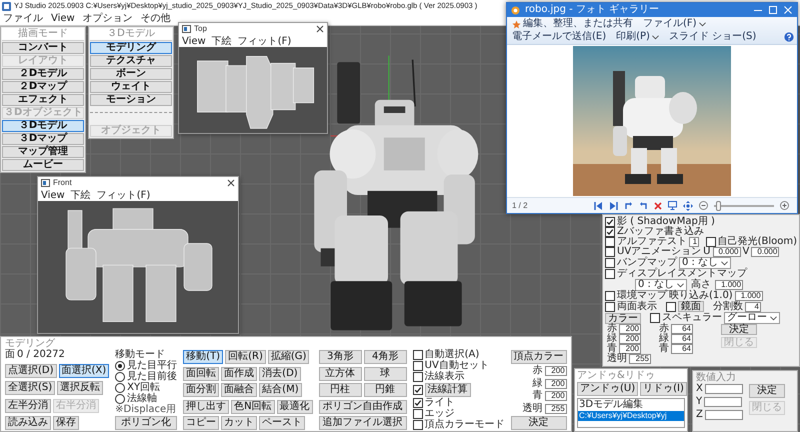  Describe the element at coordinates (613, 206) in the screenshot. I see `next-icon` at that location.